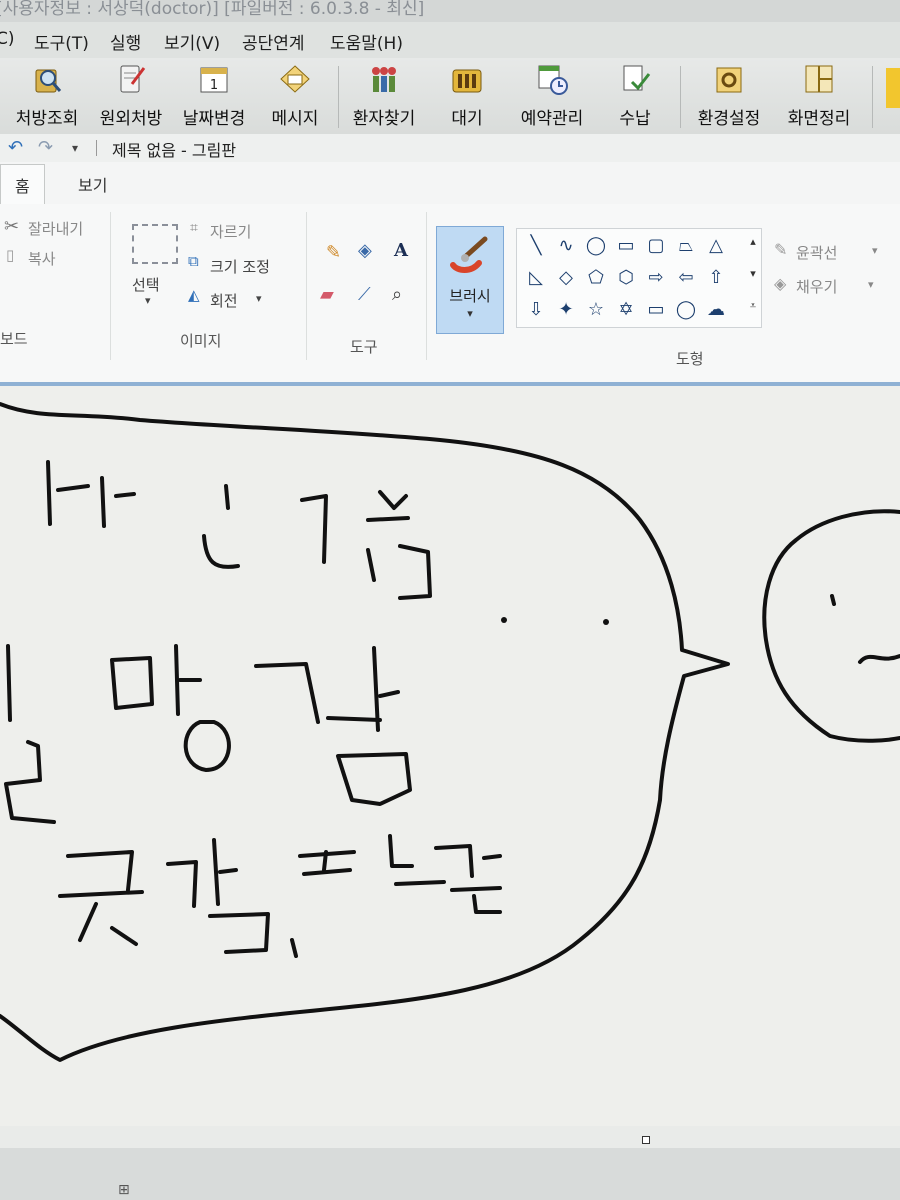  I want to click on fill-dropdown-icon: ▾, so click(871, 284).